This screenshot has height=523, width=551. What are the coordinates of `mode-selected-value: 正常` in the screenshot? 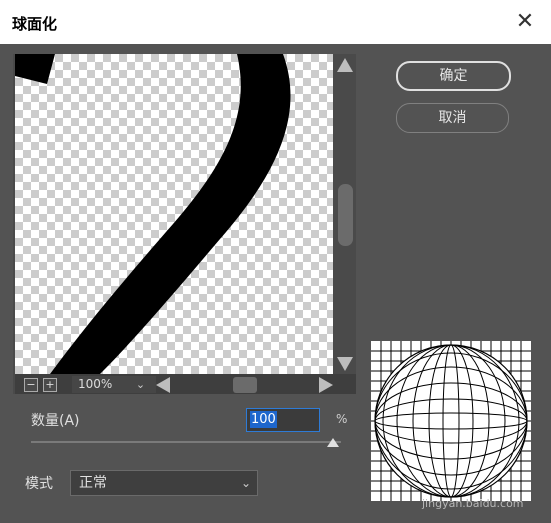 It's located at (93, 483).